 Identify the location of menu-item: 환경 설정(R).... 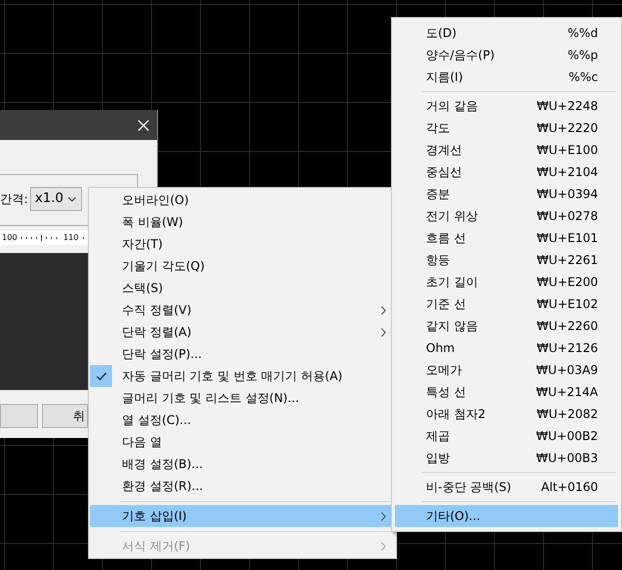
(242, 486).